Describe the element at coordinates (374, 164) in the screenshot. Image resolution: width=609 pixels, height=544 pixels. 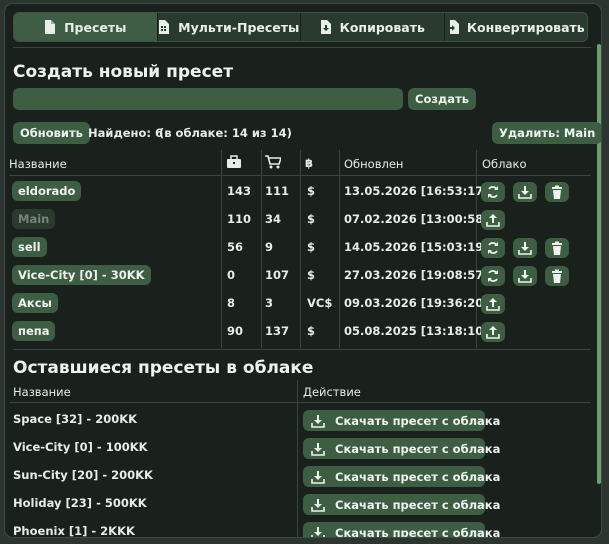
I see `header-updated: Обновлен` at that location.